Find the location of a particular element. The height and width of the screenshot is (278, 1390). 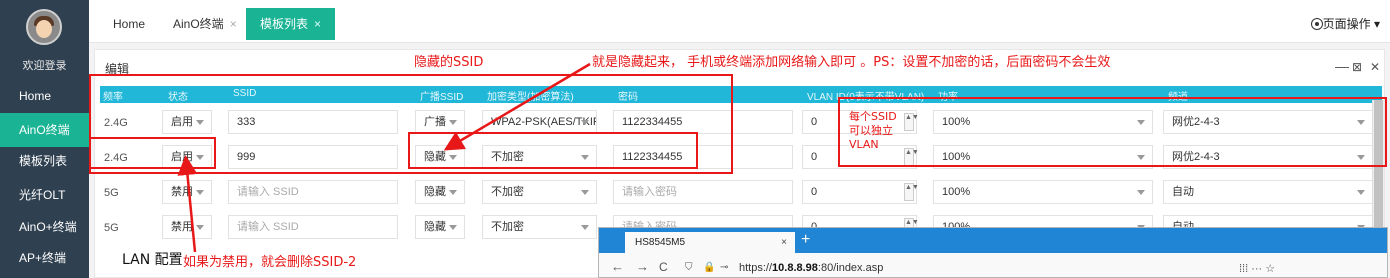

reload-icon: C is located at coordinates (663, 267).